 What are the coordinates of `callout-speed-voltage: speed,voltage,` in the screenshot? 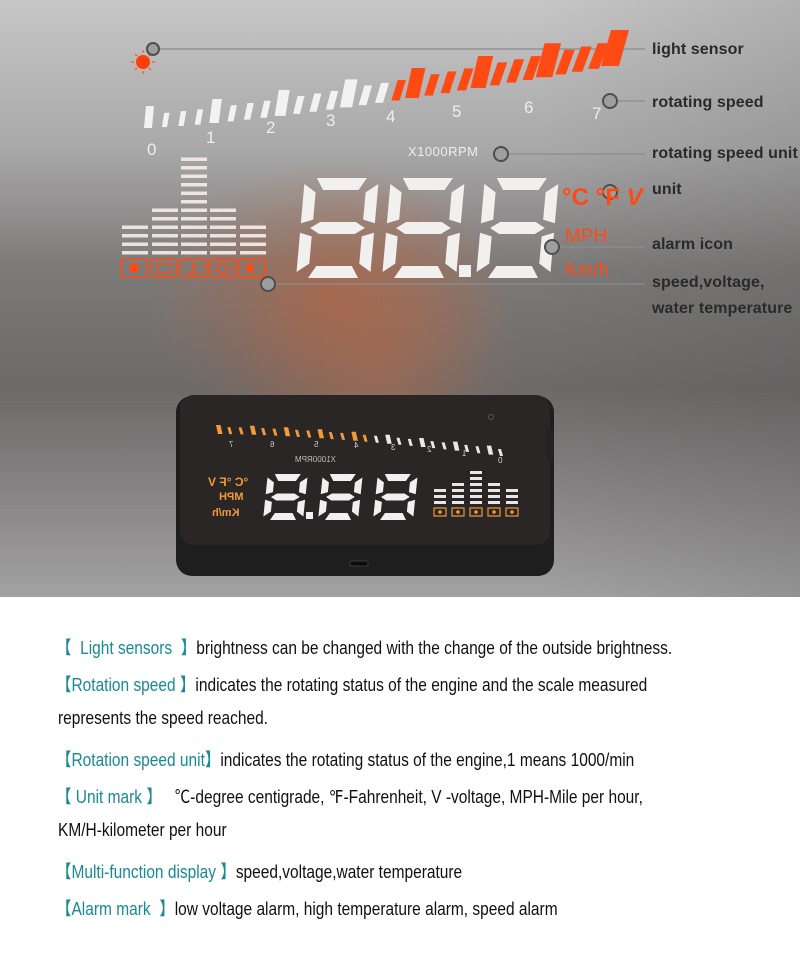 It's located at (708, 282).